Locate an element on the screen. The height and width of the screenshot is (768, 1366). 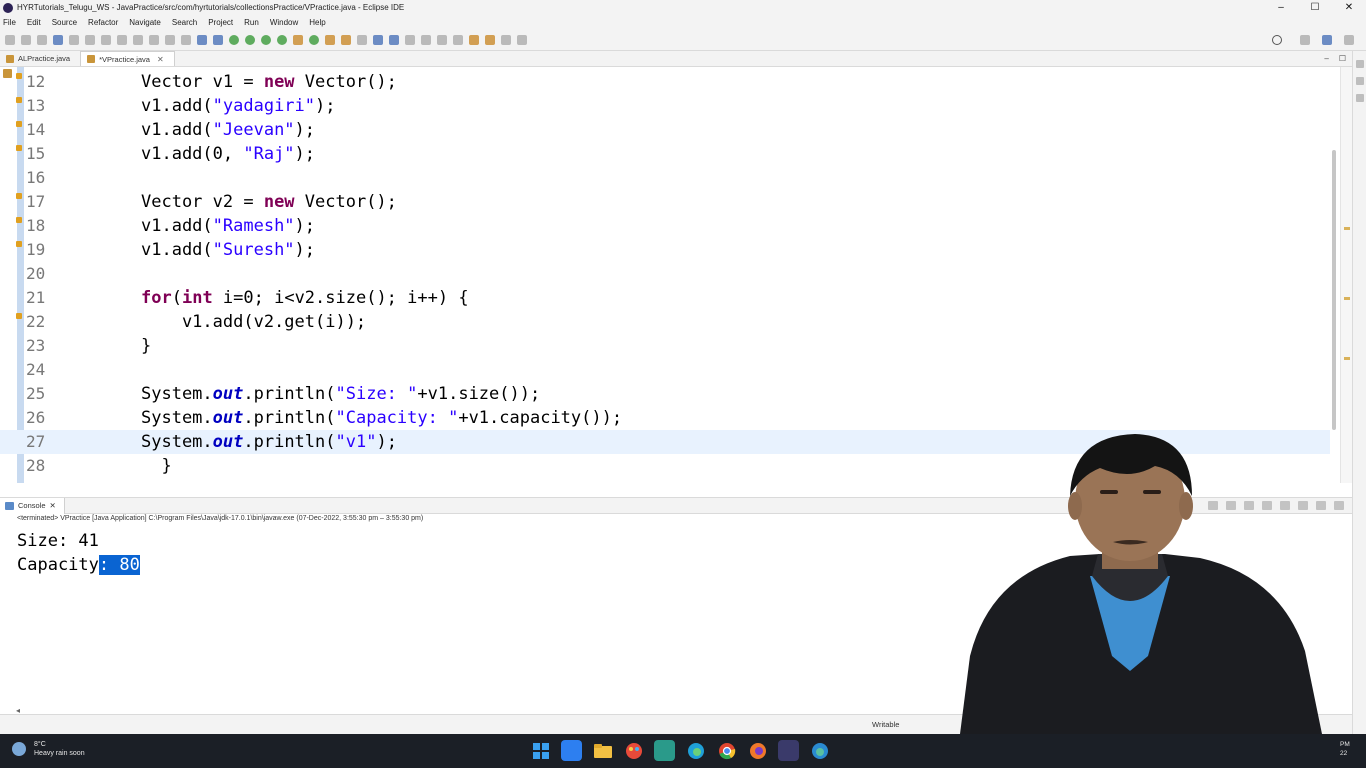
disconnect-icon is located at coordinates (138, 40).